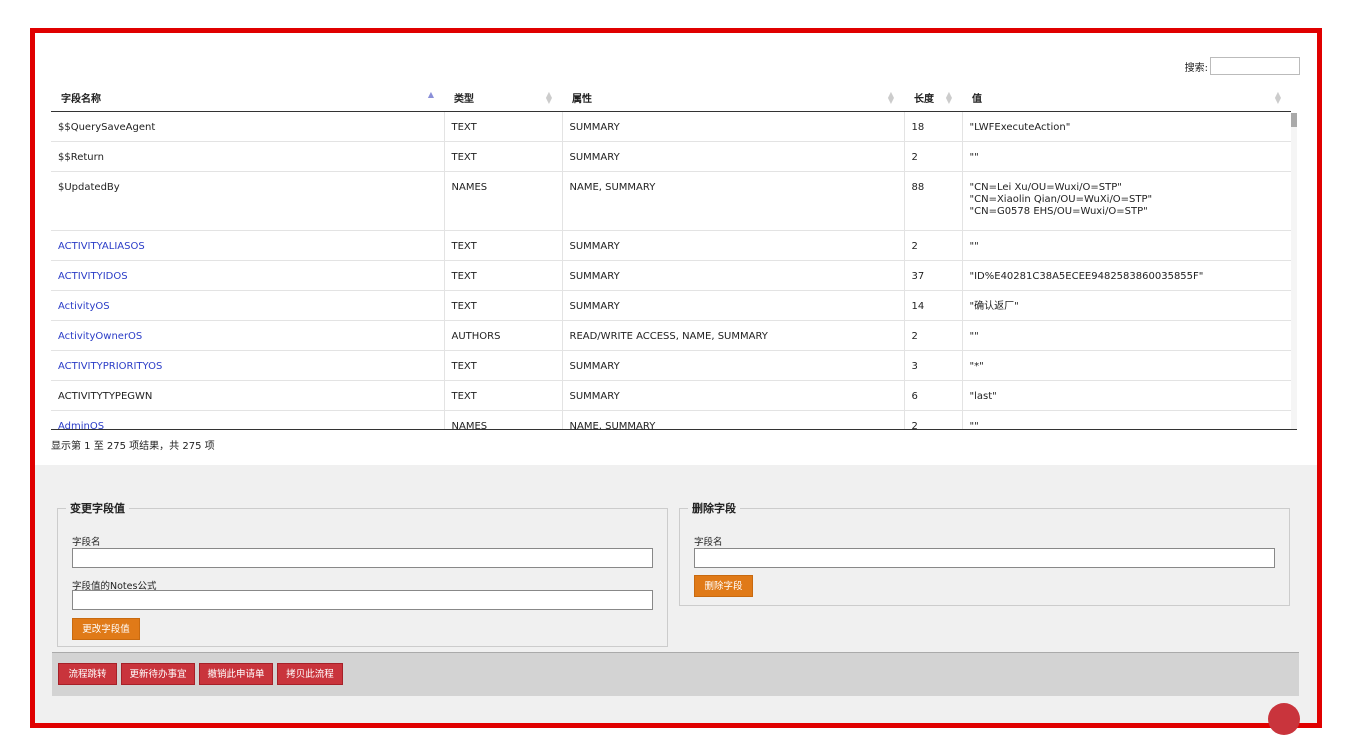 The image size is (1350, 751). I want to click on field-name-cell: $UpdatedBy, so click(89, 187).